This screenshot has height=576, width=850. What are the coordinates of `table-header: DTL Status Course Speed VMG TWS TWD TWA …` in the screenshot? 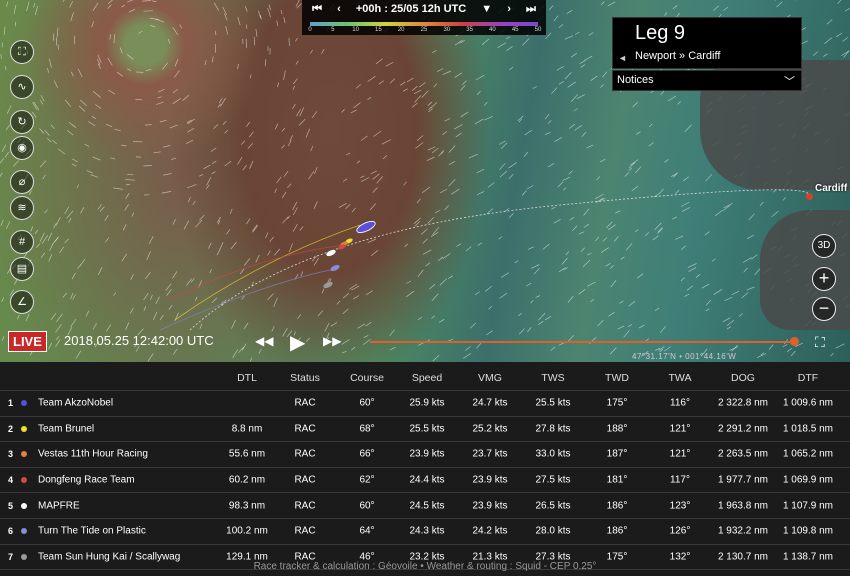 It's located at (425, 378).